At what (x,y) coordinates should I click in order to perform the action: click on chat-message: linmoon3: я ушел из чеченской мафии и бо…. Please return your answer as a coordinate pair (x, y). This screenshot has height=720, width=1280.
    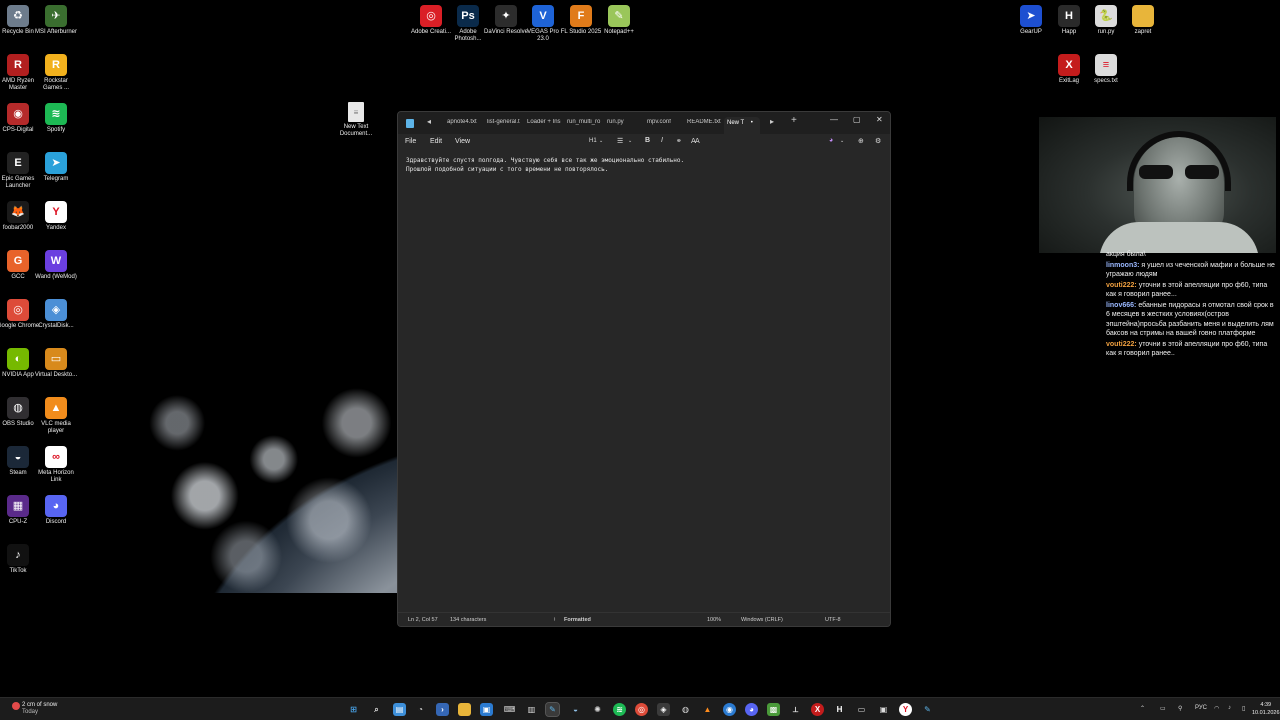
    Looking at the image, I should click on (1191, 270).